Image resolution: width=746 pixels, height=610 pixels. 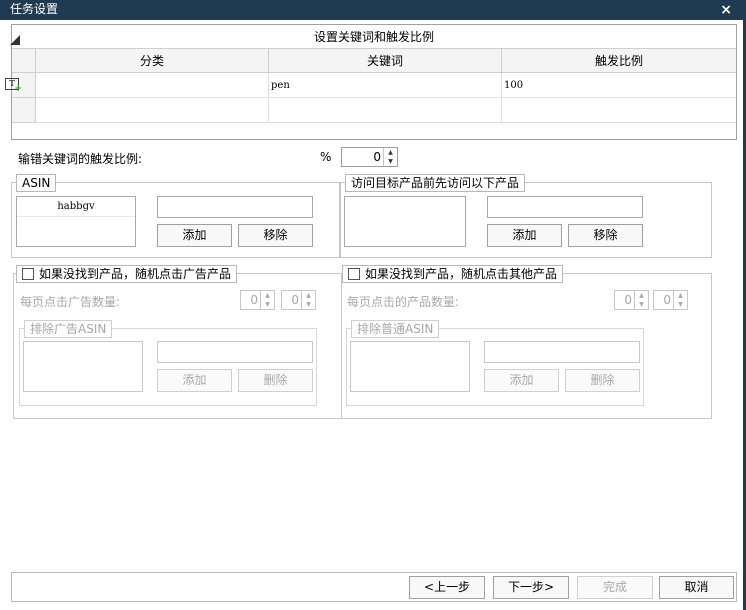 What do you see at coordinates (235, 207) in the screenshot?
I see `asin-input` at bounding box center [235, 207].